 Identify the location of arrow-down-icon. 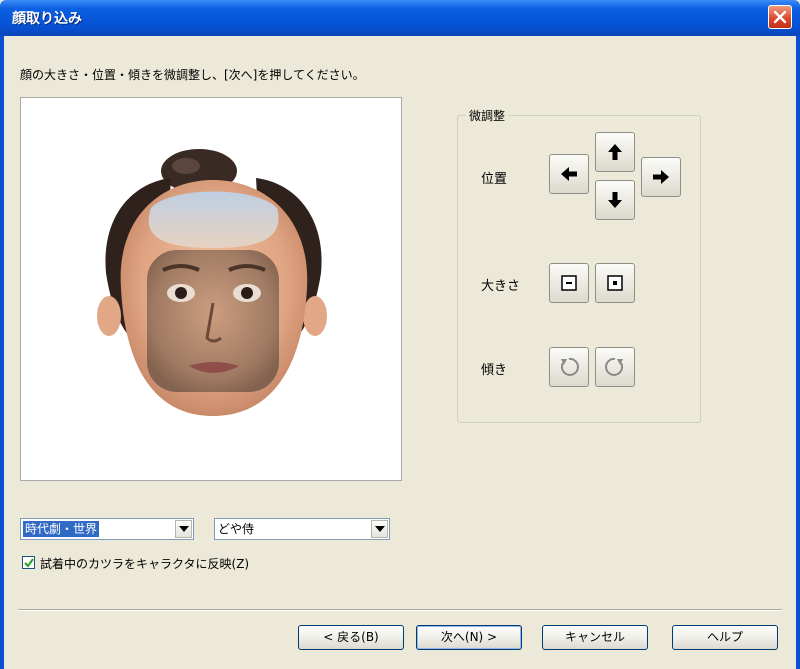
(615, 200).